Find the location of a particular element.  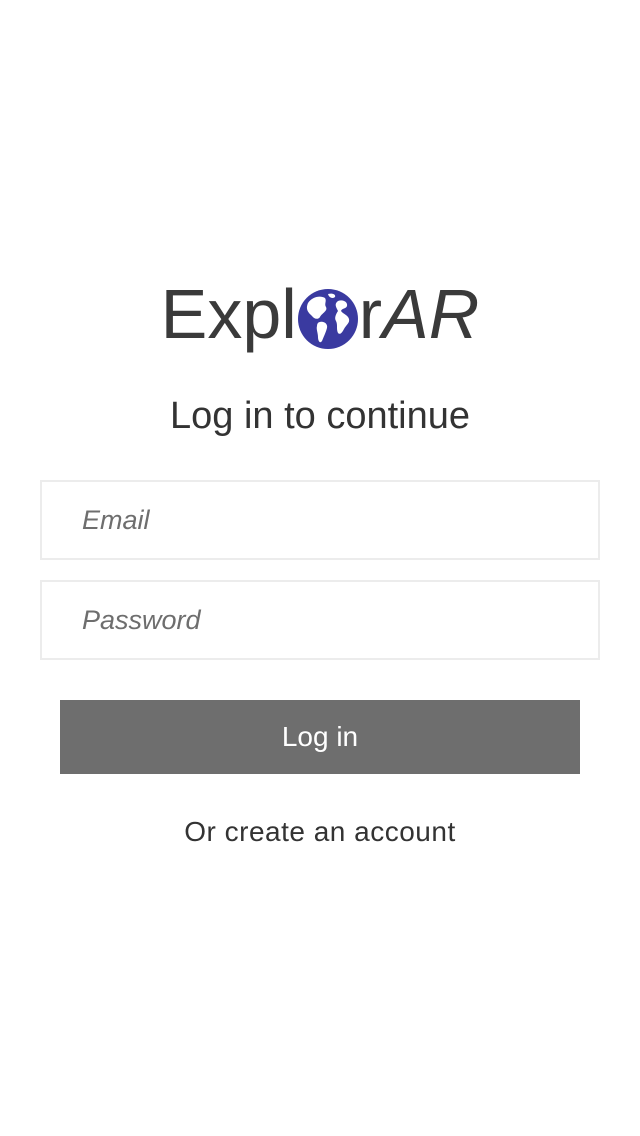

logo-text-middle: r is located at coordinates (370, 314).